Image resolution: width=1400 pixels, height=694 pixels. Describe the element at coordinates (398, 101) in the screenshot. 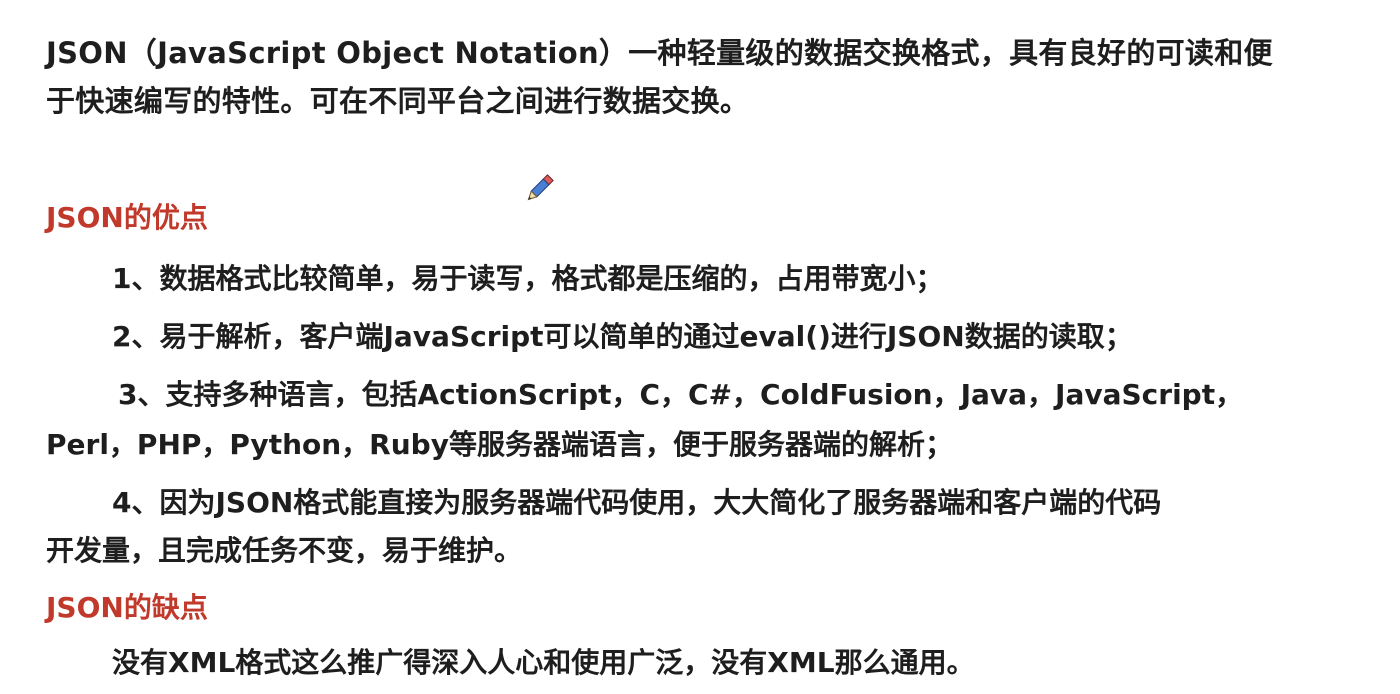

I see `intro-line-2: 于快速编写的特性。可在不同平台之间进行数据交换。` at that location.